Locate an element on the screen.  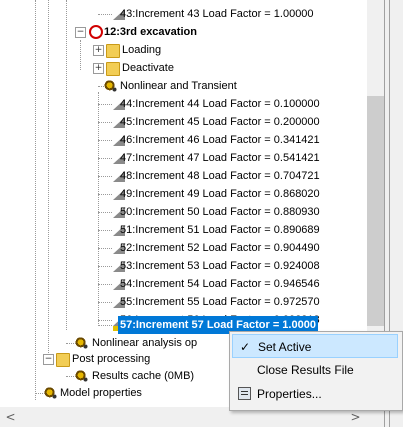
tree-item-label: 49:Increment 49 Load Factor = 0.868020 is located at coordinates (220, 194).